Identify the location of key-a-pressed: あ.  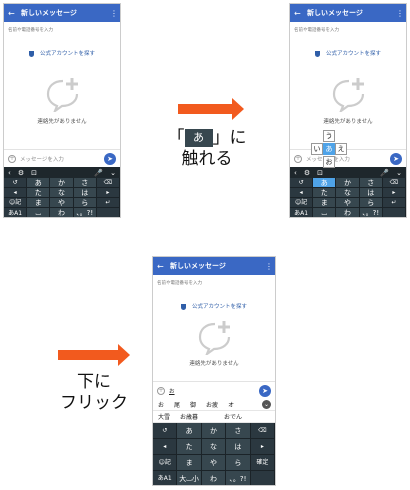
(325, 183).